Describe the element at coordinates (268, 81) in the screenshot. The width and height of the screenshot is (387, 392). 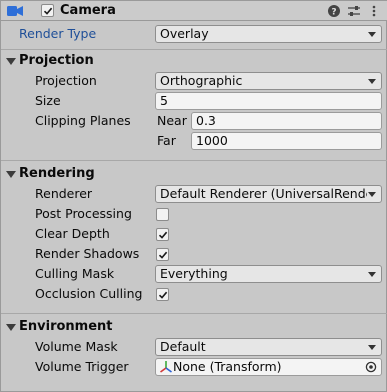
I see `projection-dropdown: Orthographic` at that location.